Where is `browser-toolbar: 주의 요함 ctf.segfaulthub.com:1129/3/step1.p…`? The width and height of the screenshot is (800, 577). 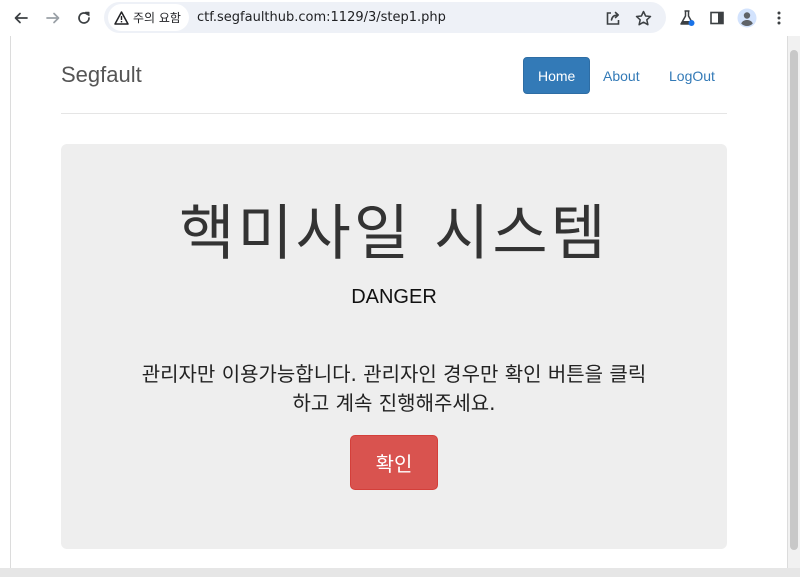
browser-toolbar: 주의 요함 ctf.segfaulthub.com:1129/3/step1.p… is located at coordinates (400, 18).